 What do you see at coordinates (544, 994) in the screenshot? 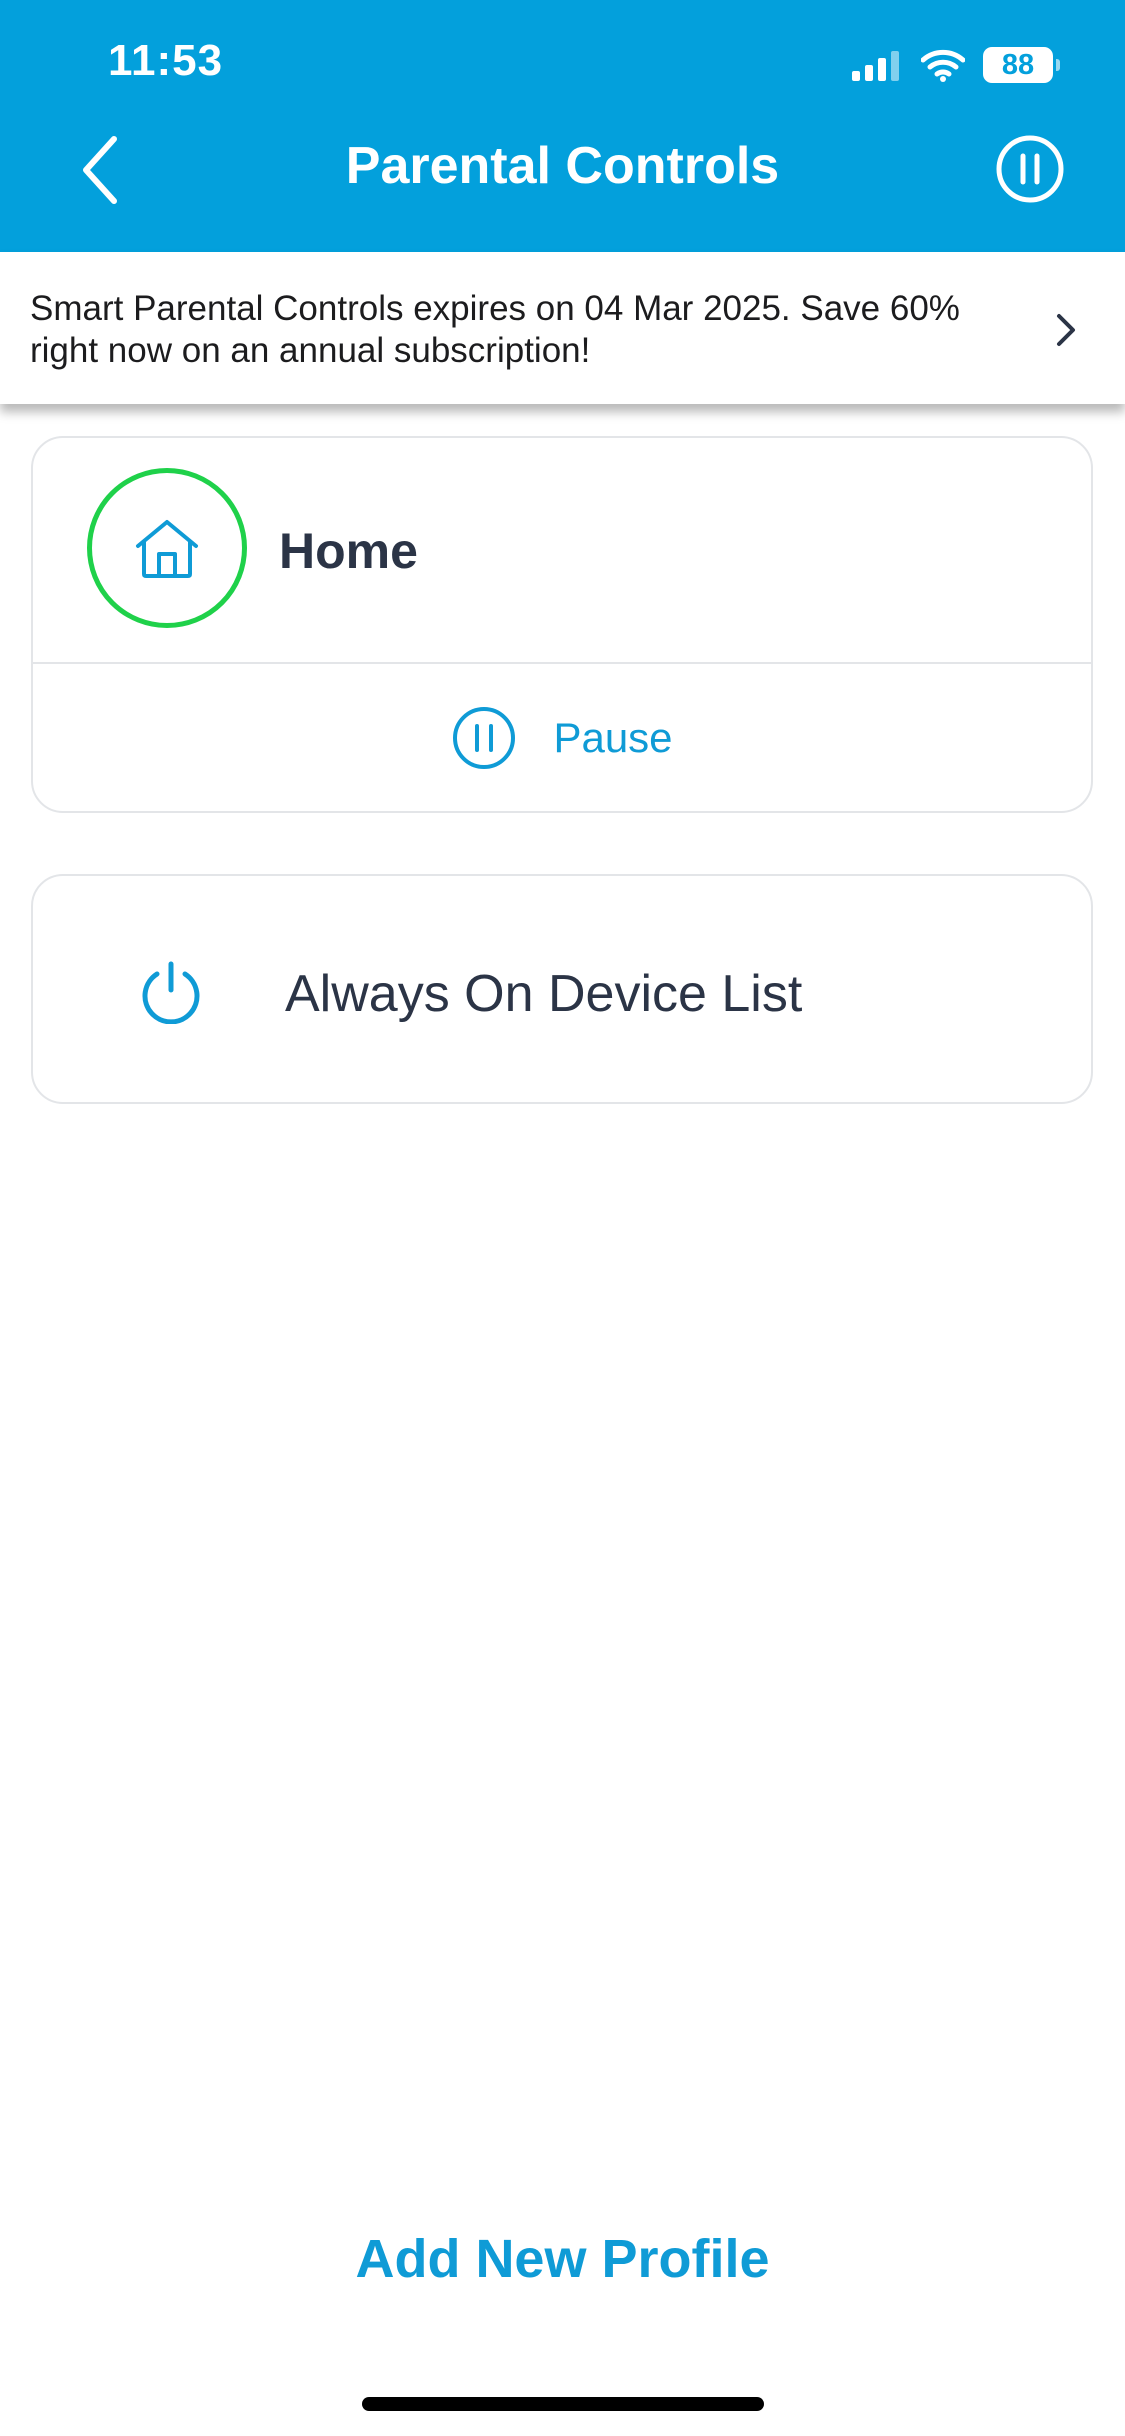
I see `device-list-label: Always On Device List` at bounding box center [544, 994].